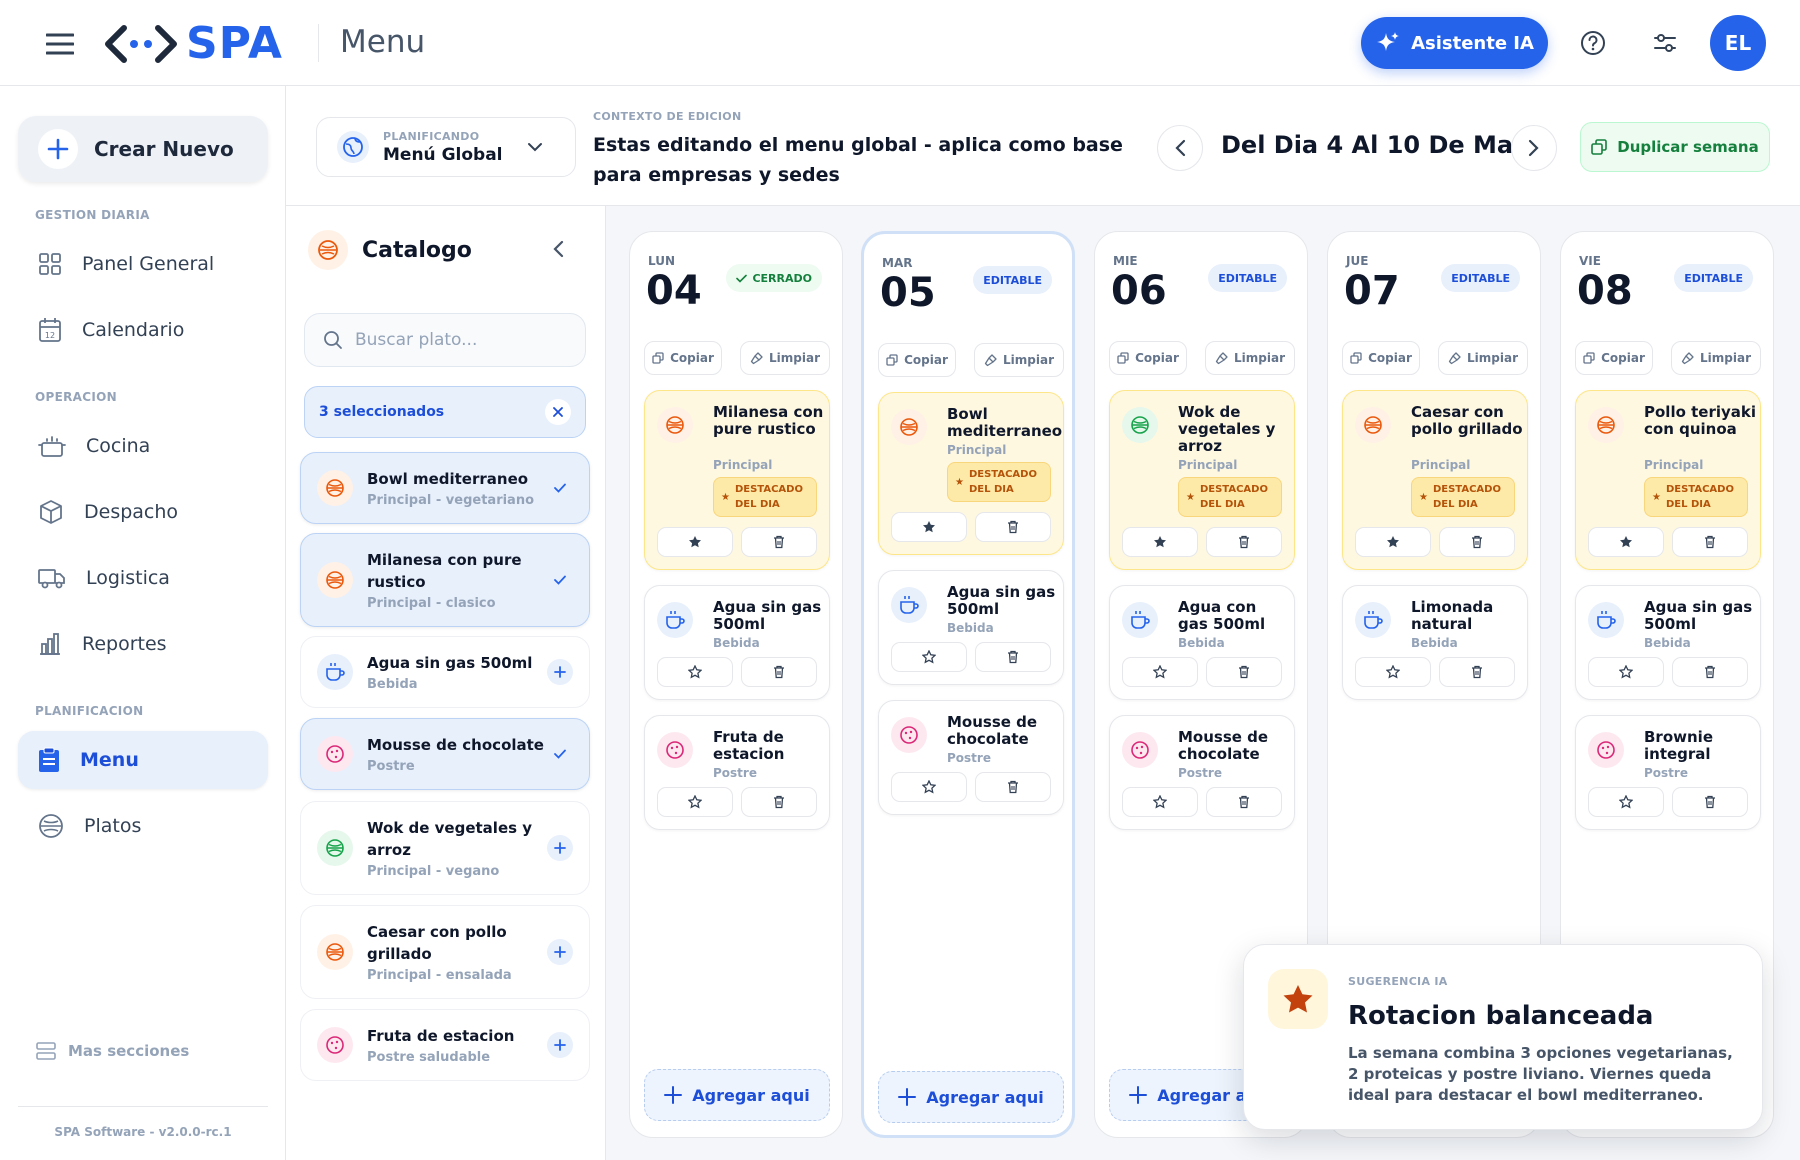 The width and height of the screenshot is (1800, 1160). What do you see at coordinates (1180, 148) in the screenshot?
I see `prev-week-button` at bounding box center [1180, 148].